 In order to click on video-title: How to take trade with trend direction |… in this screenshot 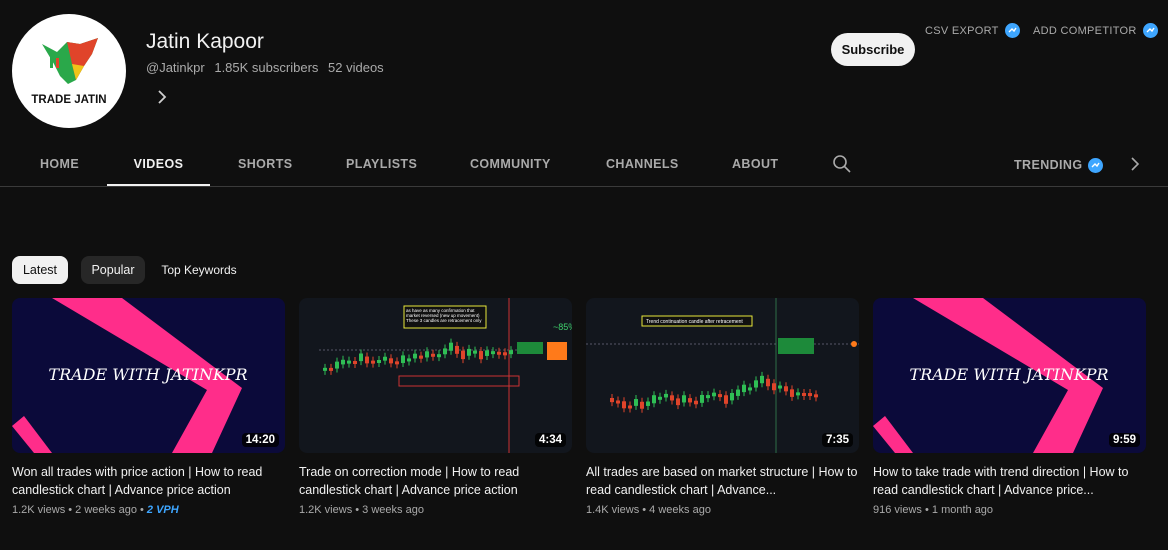, I will do `click(1009, 481)`.